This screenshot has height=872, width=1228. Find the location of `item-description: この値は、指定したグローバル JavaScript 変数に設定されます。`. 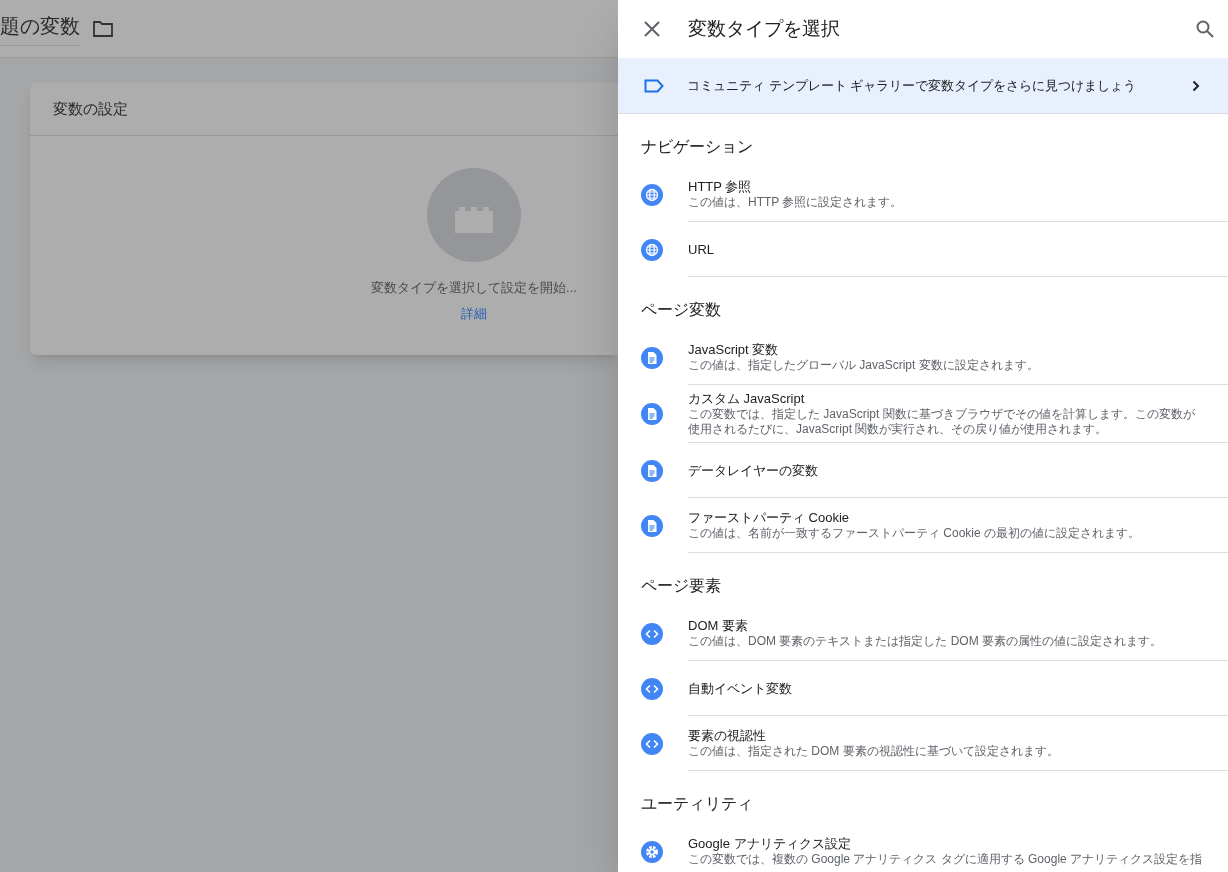

item-description: この値は、指定したグローバル JavaScript 変数に設定されます。 is located at coordinates (864, 365).